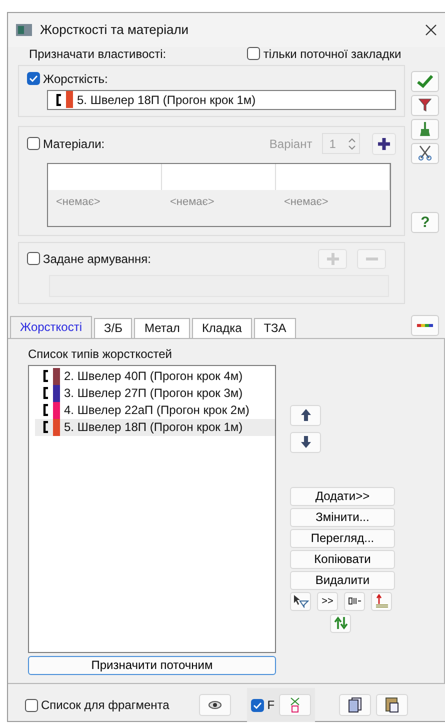 This screenshot has height=725, width=445. Describe the element at coordinates (290, 143) in the screenshot. I see `variant-label: Варіант` at that location.